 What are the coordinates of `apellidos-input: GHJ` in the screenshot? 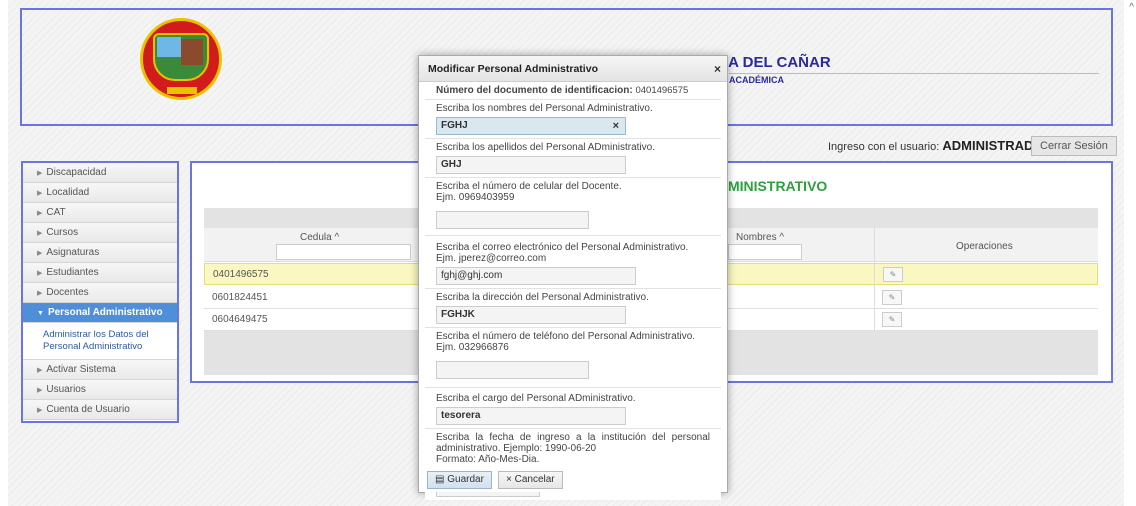 It's located at (531, 165).